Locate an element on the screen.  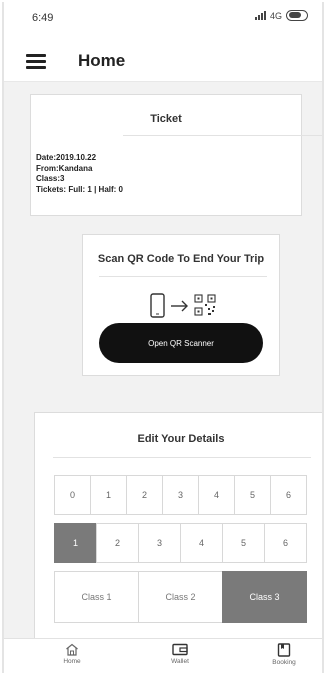
nav-booking: Booking is located at coordinates (284, 654).